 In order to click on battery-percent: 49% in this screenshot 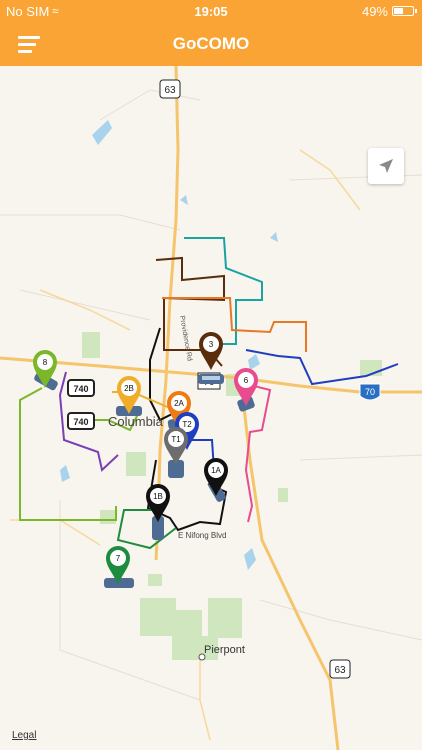, I will do `click(374, 11)`.